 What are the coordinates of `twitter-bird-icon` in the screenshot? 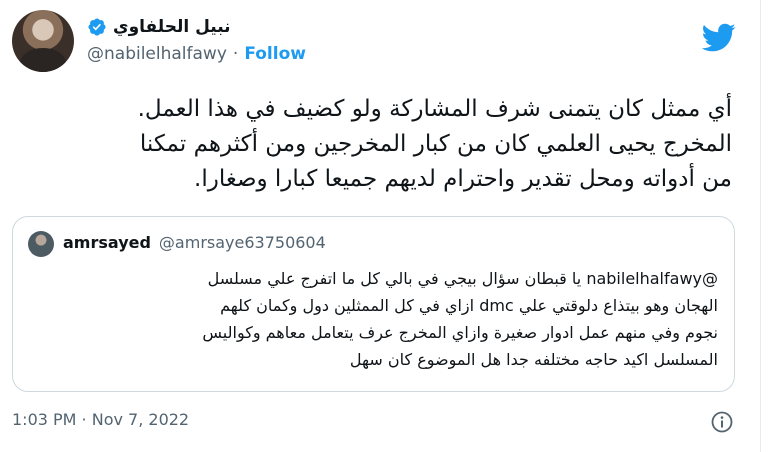 It's located at (719, 37).